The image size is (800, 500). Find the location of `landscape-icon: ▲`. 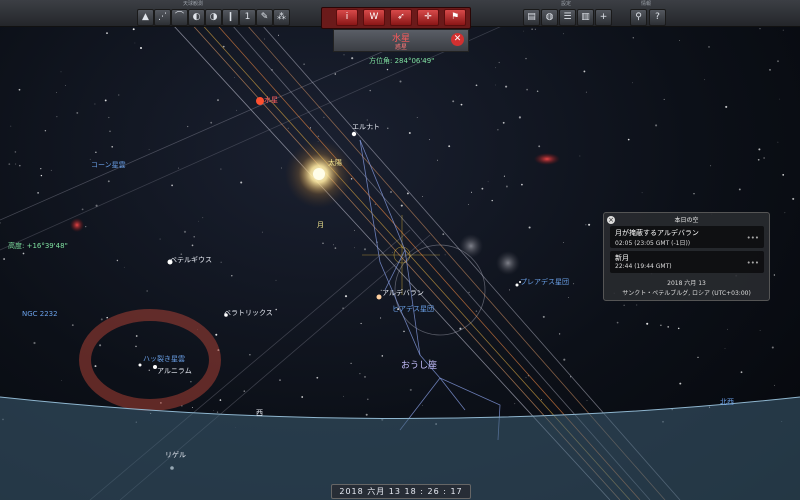

landscape-icon: ▲ is located at coordinates (145, 17).